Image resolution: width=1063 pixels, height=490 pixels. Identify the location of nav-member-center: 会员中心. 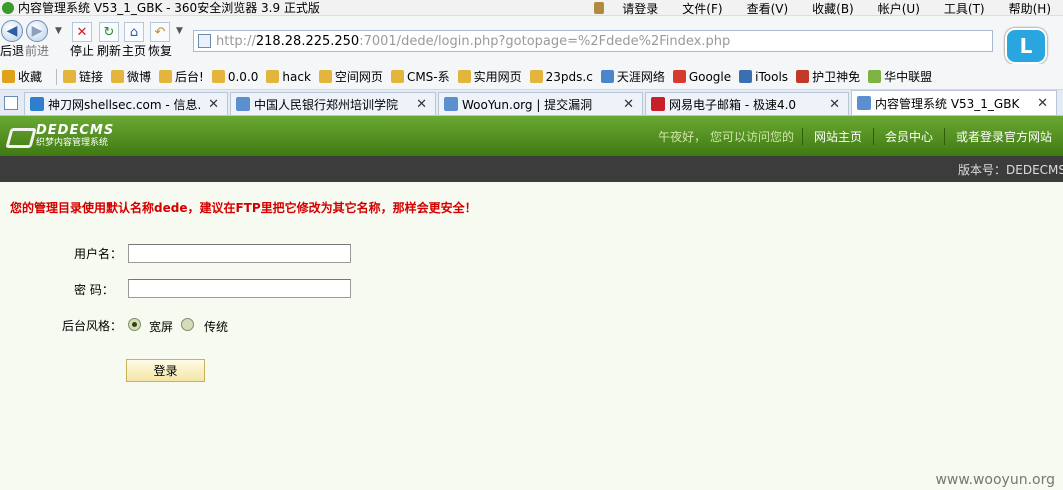
(908, 136).